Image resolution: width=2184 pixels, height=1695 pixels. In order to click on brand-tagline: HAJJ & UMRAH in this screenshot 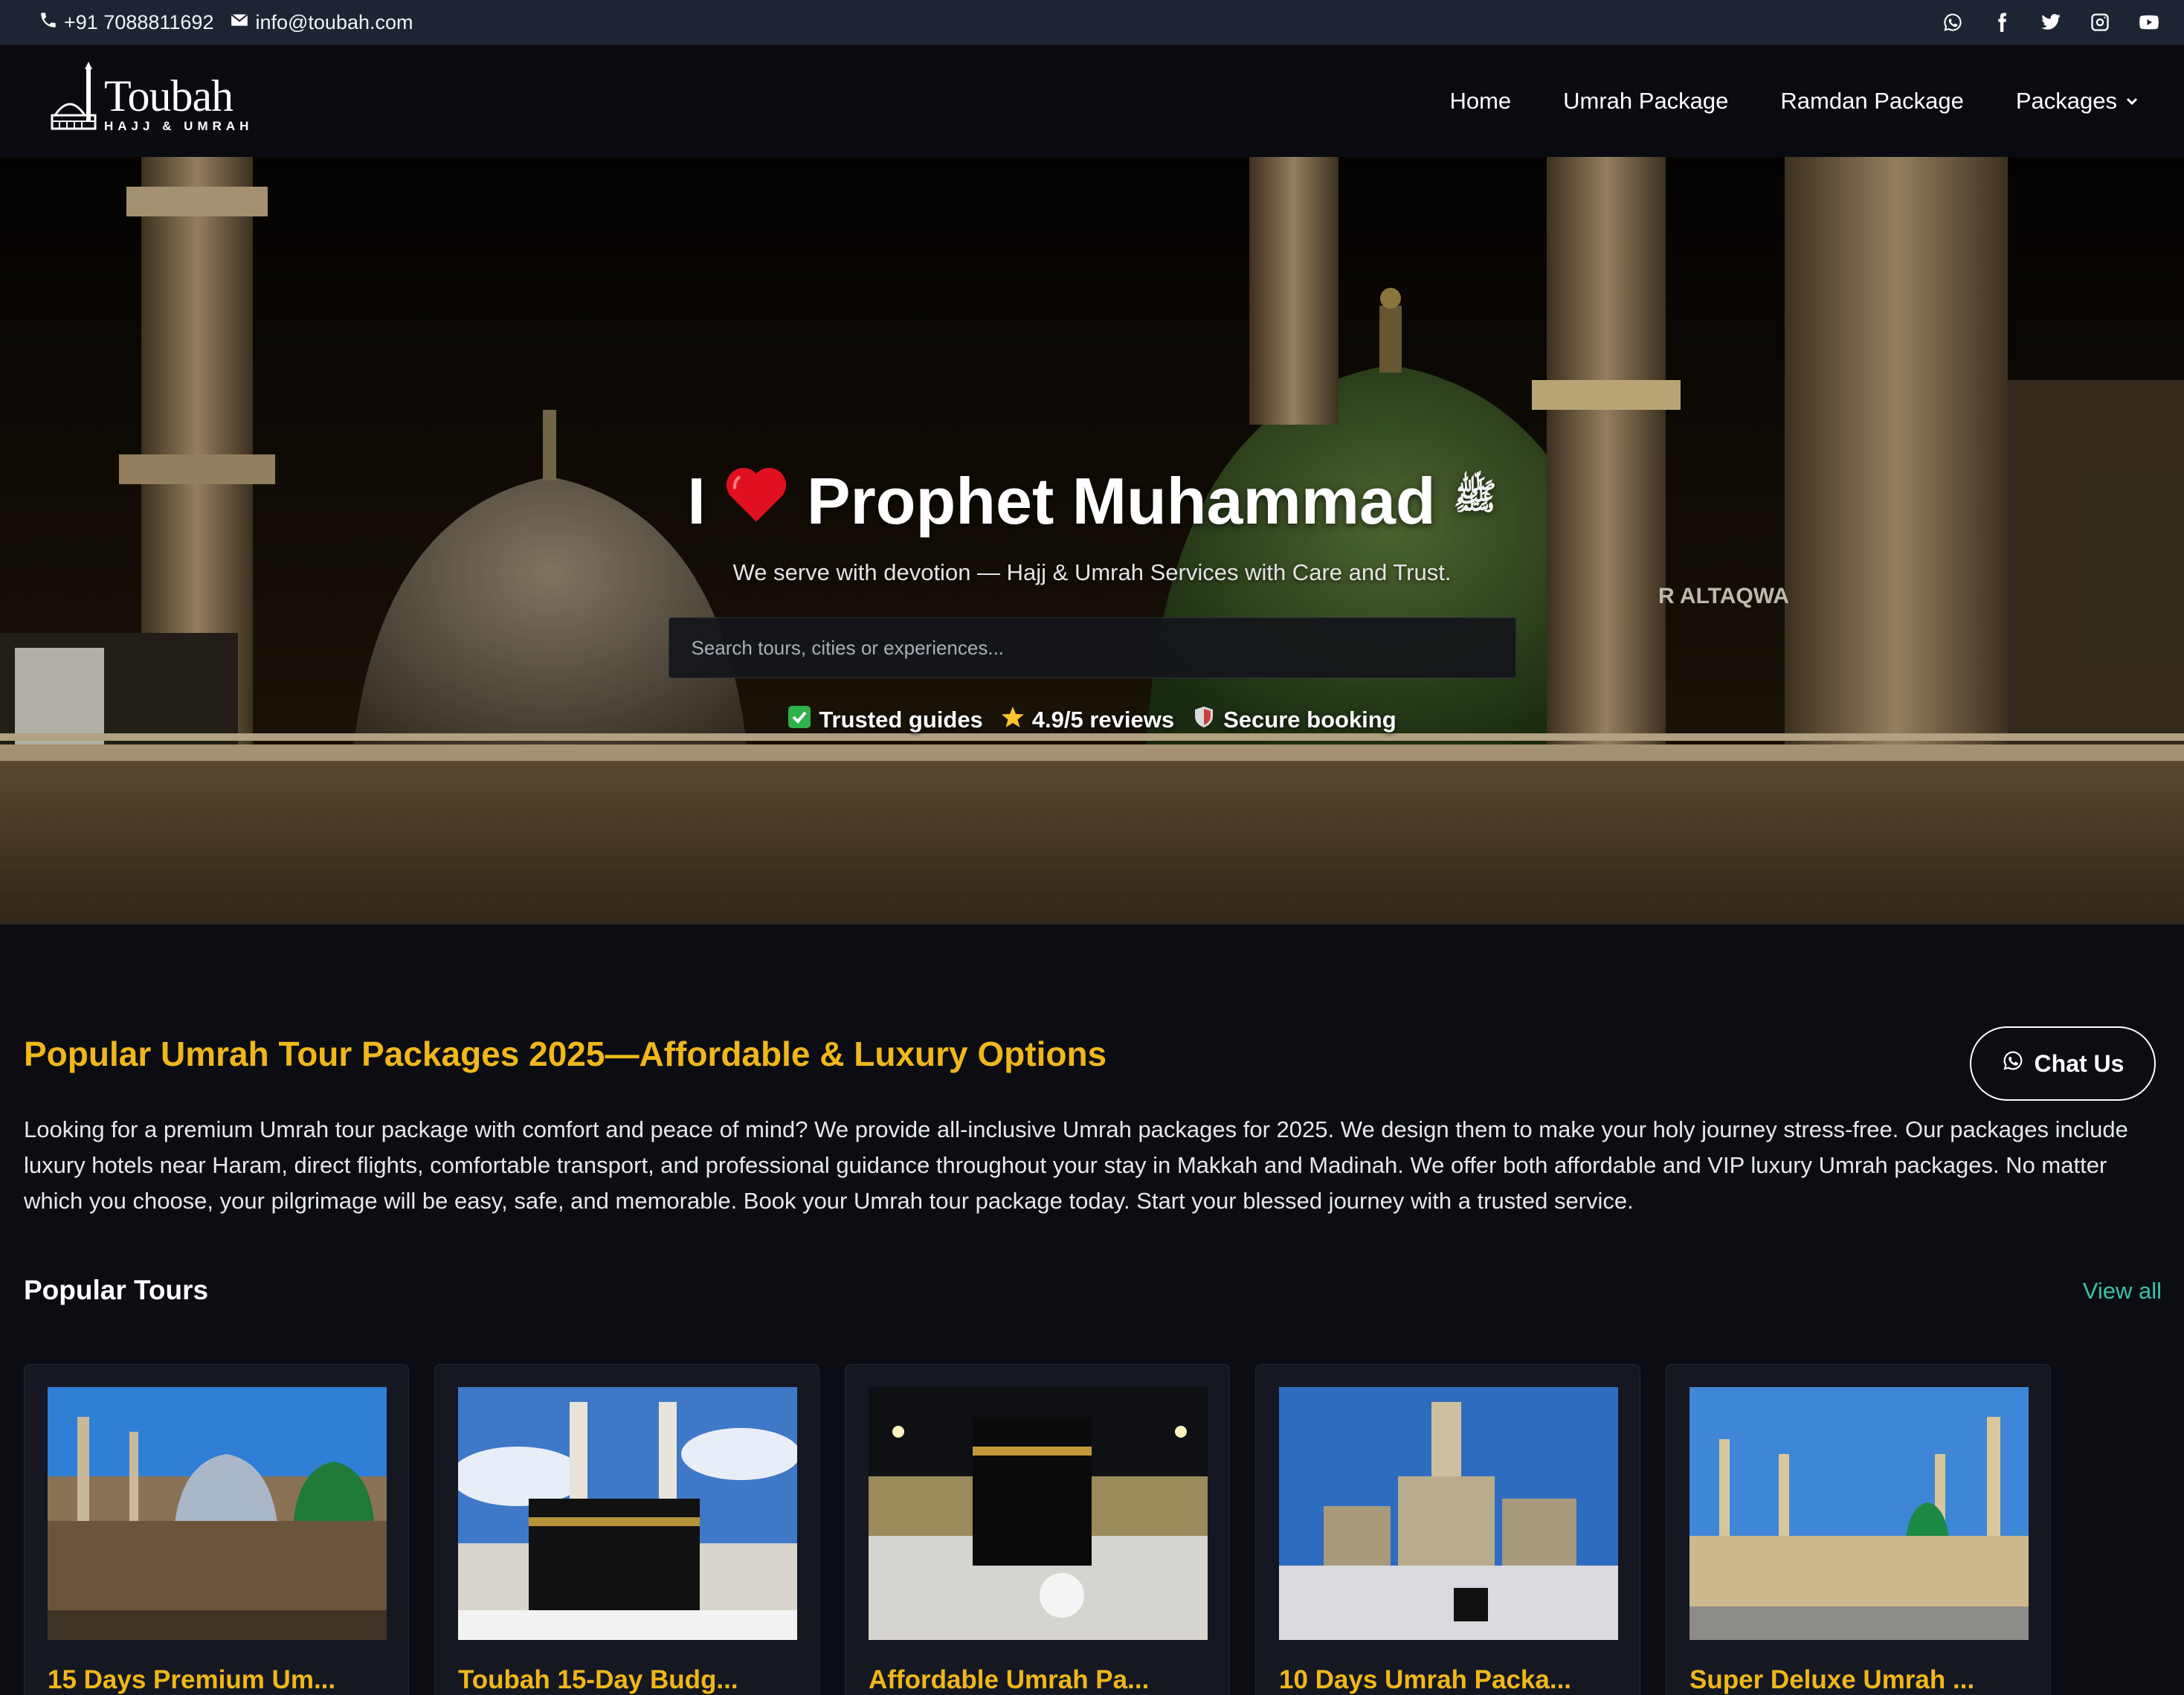, I will do `click(179, 126)`.